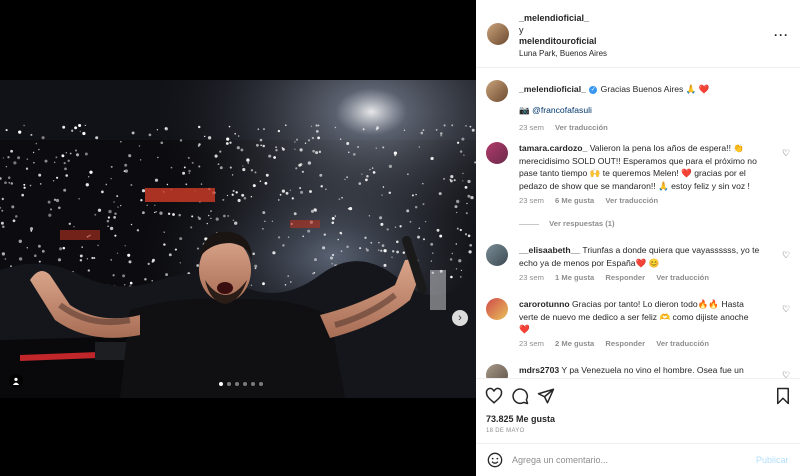 Image resolution: width=800 pixels, height=476 pixels. I want to click on comment-username: __elisaabeth__, so click(549, 250).